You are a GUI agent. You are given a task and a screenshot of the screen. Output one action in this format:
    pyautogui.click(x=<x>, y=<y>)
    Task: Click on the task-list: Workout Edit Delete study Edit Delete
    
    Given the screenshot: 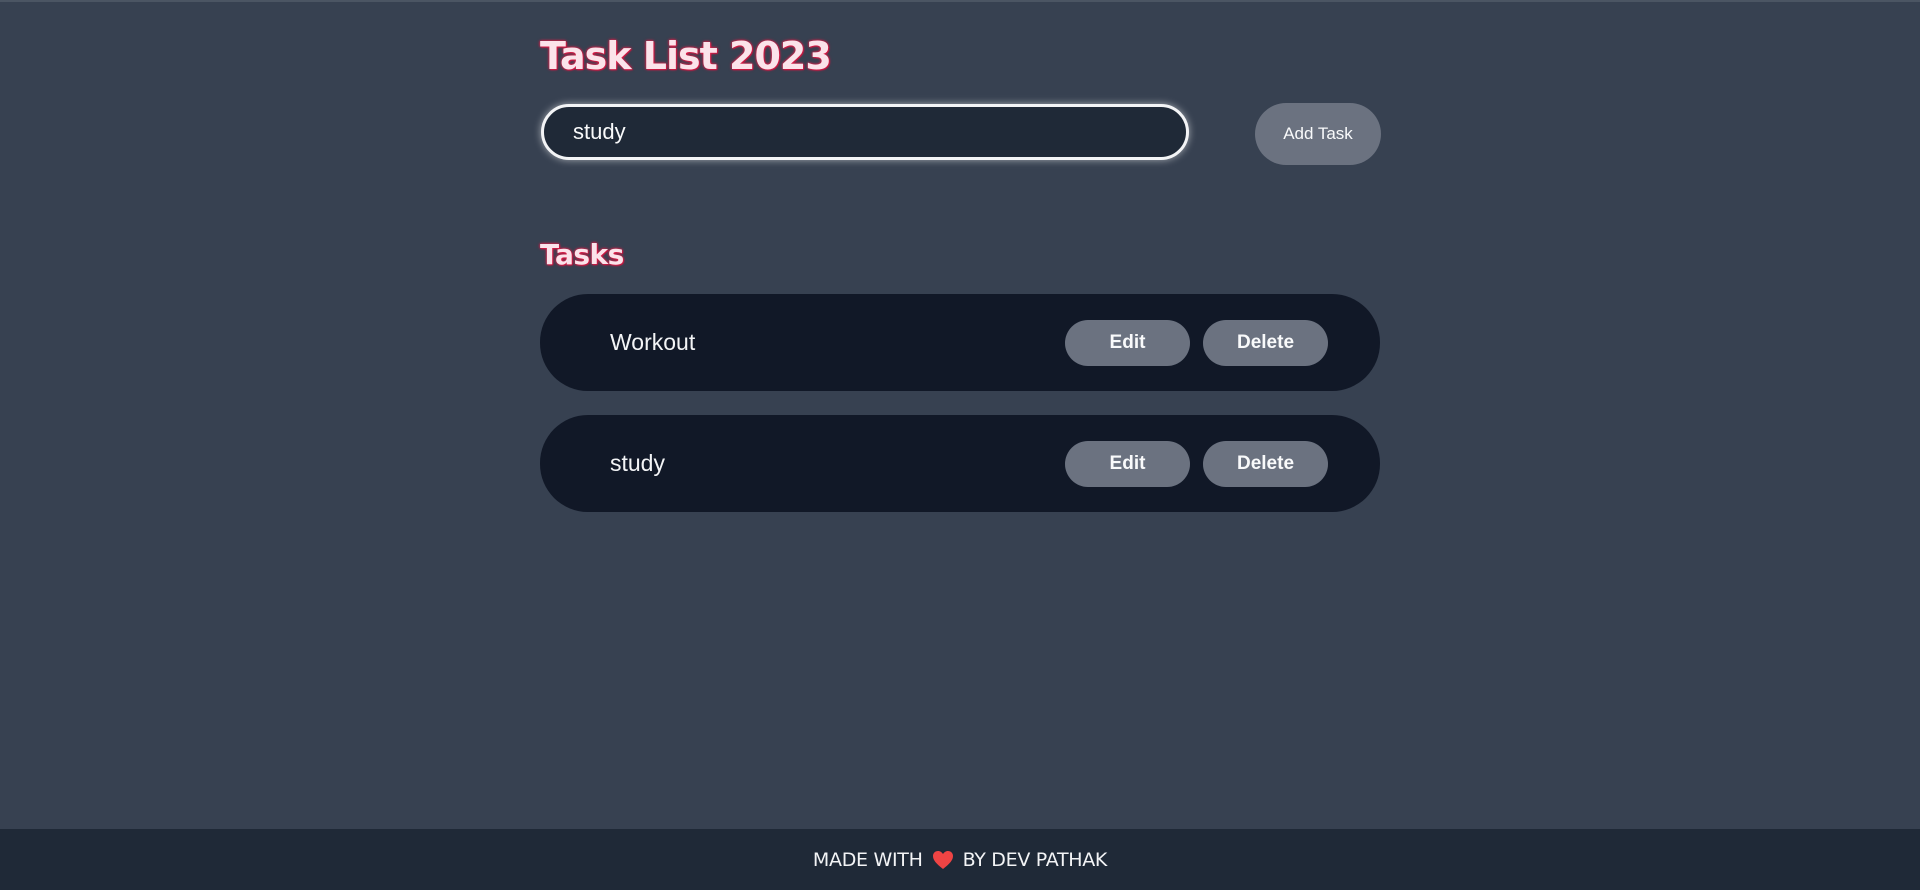 What is the action you would take?
    pyautogui.click(x=960, y=415)
    